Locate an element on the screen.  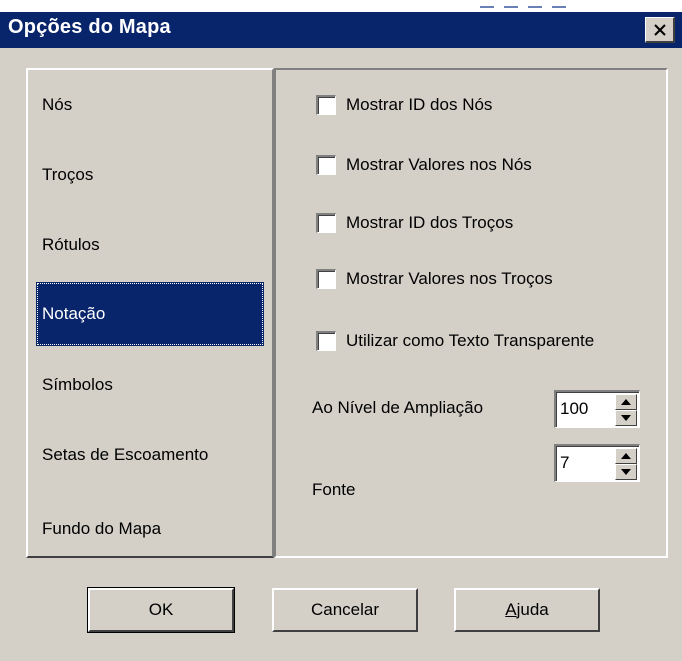
nav-item-trocos: Troços is located at coordinates (150, 175).